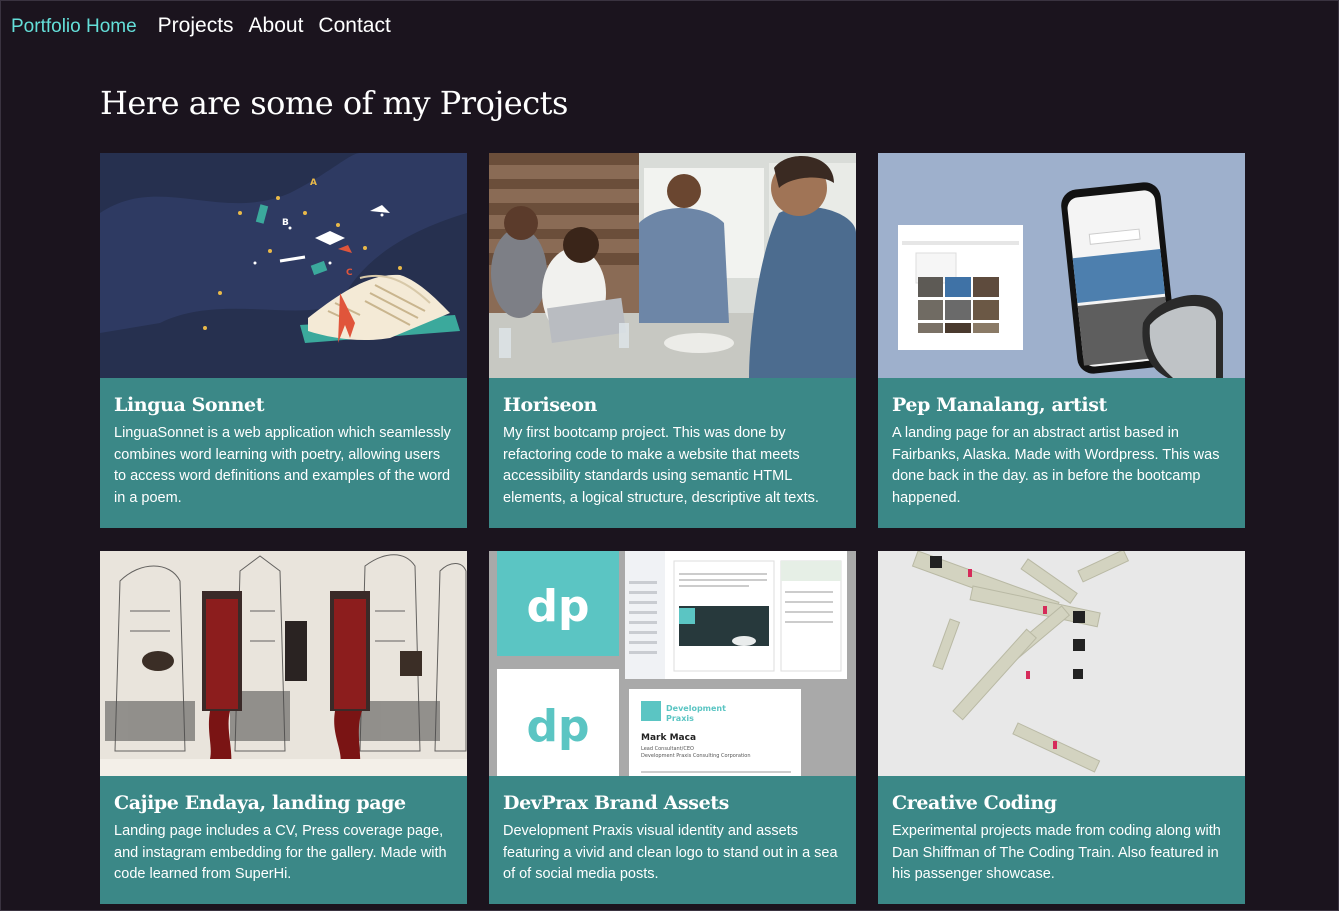 The image size is (1339, 911). What do you see at coordinates (668, 738) in the screenshot?
I see `business-card-name: Mark Maca` at bounding box center [668, 738].